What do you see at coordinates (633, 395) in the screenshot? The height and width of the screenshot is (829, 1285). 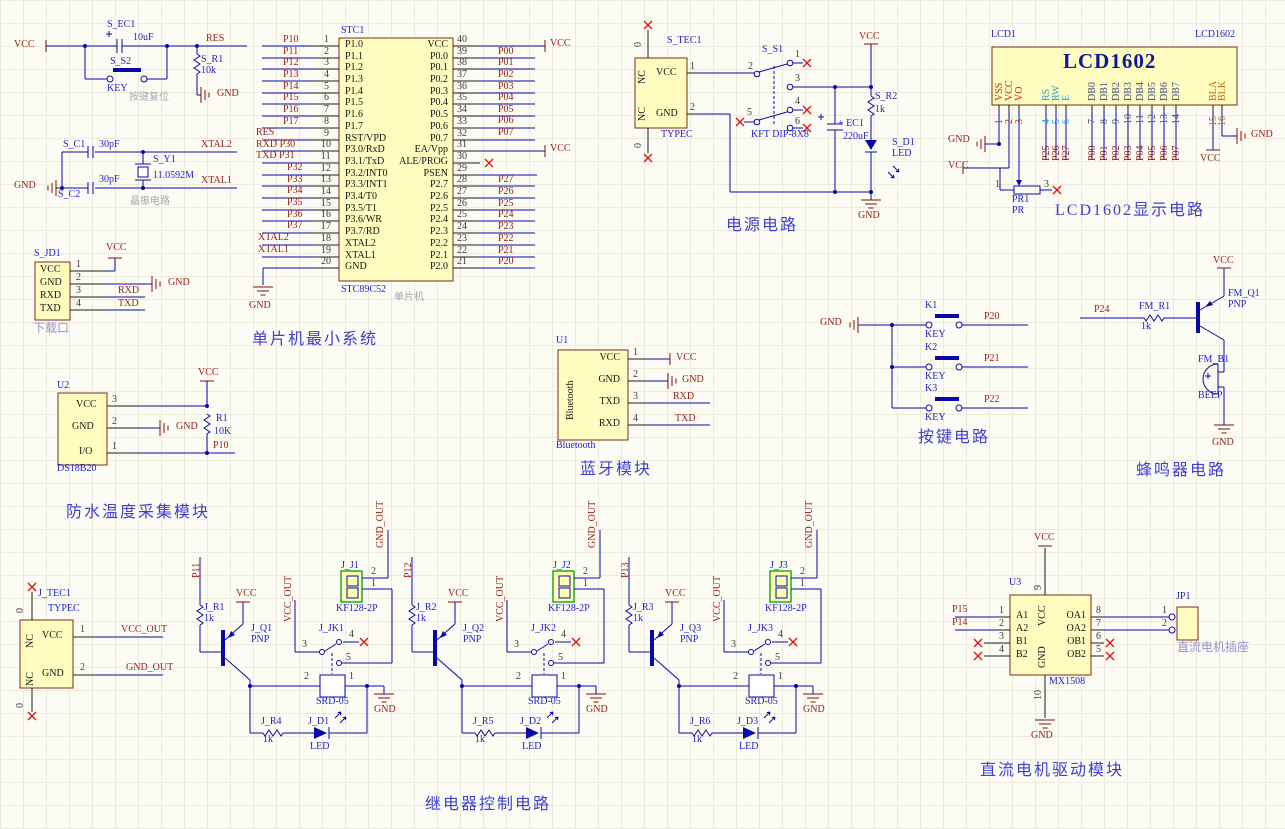 I see `bluetooth-module-graphics` at bounding box center [633, 395].